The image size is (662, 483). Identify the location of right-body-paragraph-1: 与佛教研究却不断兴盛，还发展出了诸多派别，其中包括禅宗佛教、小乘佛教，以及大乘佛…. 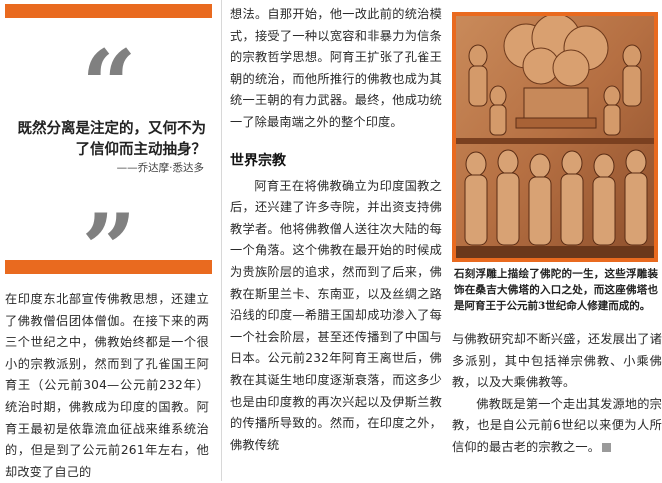
(557, 361).